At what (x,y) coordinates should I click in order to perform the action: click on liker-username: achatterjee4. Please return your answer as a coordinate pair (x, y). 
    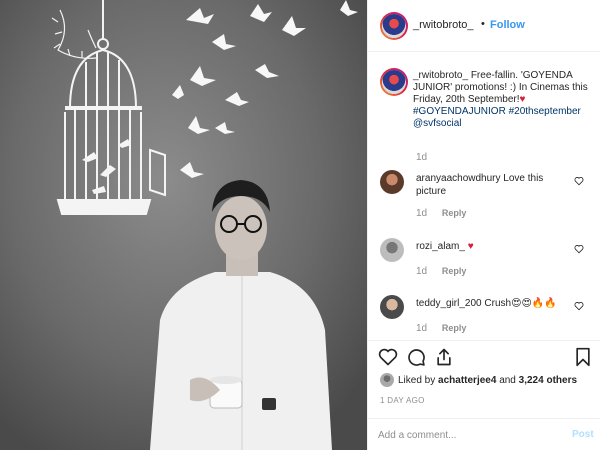
    Looking at the image, I should click on (467, 380).